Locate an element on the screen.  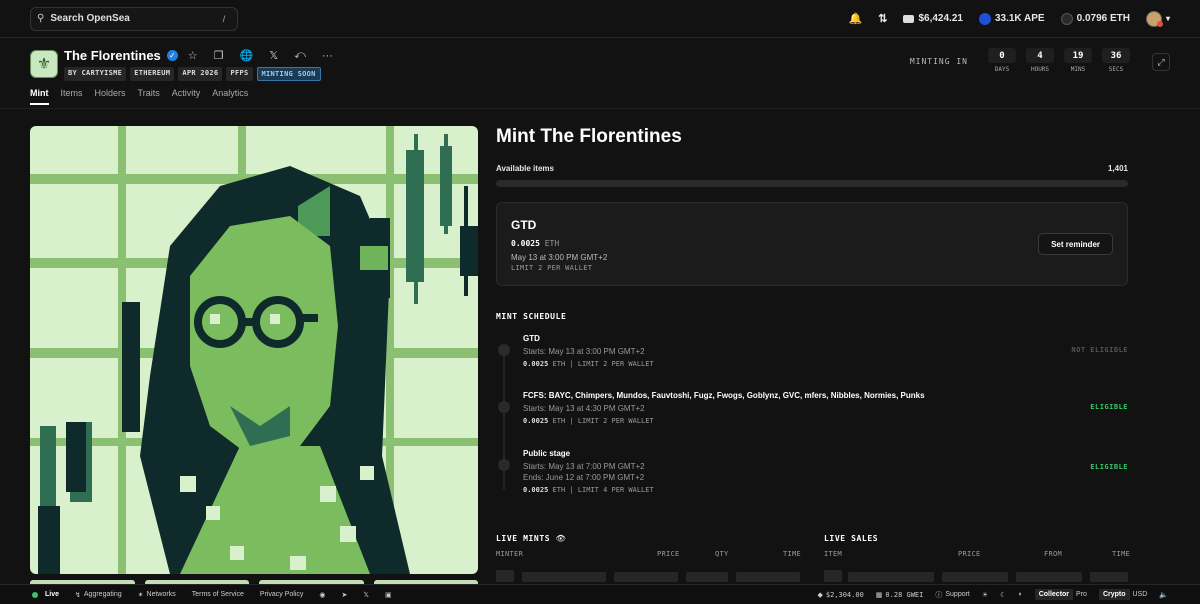
help-icon: ⓘ is located at coordinates (939, 595).